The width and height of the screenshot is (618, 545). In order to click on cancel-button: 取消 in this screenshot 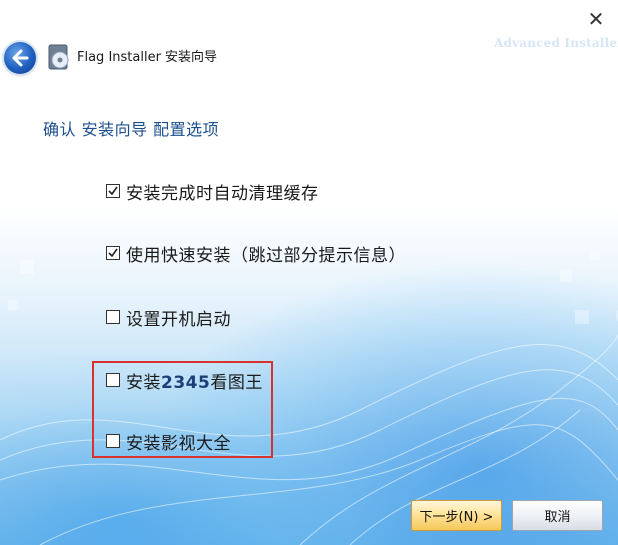, I will do `click(557, 515)`.